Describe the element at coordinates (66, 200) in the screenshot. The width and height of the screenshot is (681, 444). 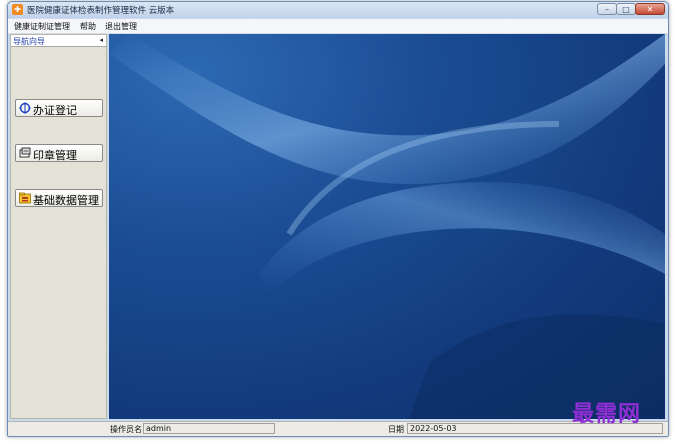
I see `basic-data-label: 基础数据管理` at that location.